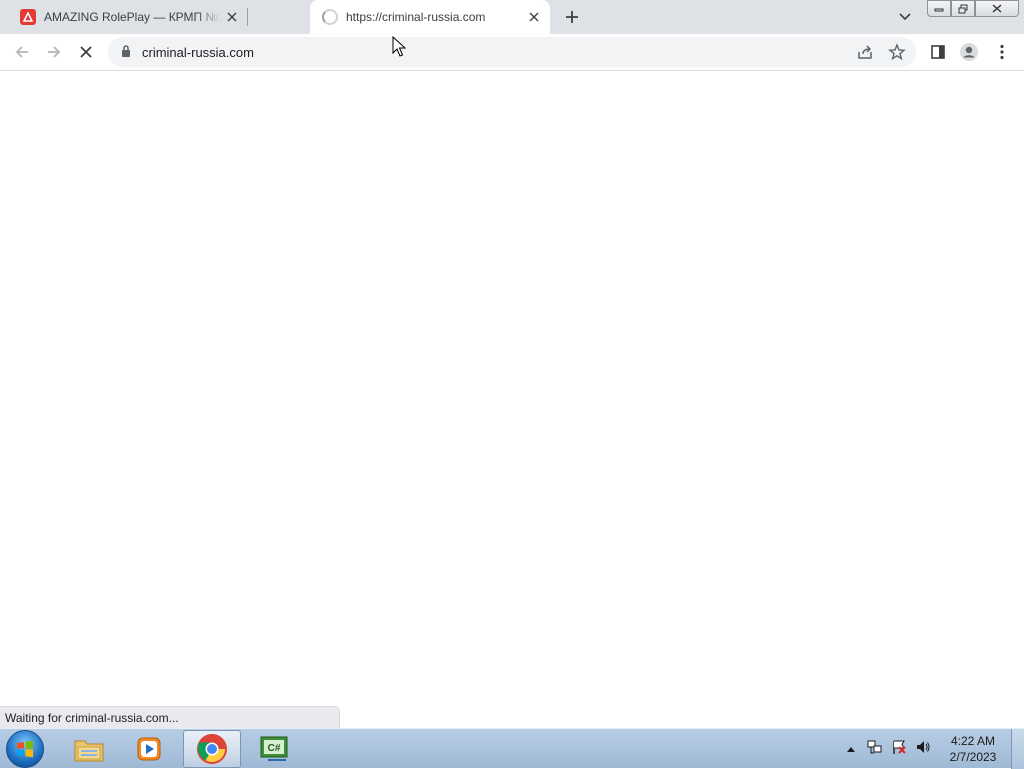 The width and height of the screenshot is (1024, 769). I want to click on side-panel-button, so click(938, 52).